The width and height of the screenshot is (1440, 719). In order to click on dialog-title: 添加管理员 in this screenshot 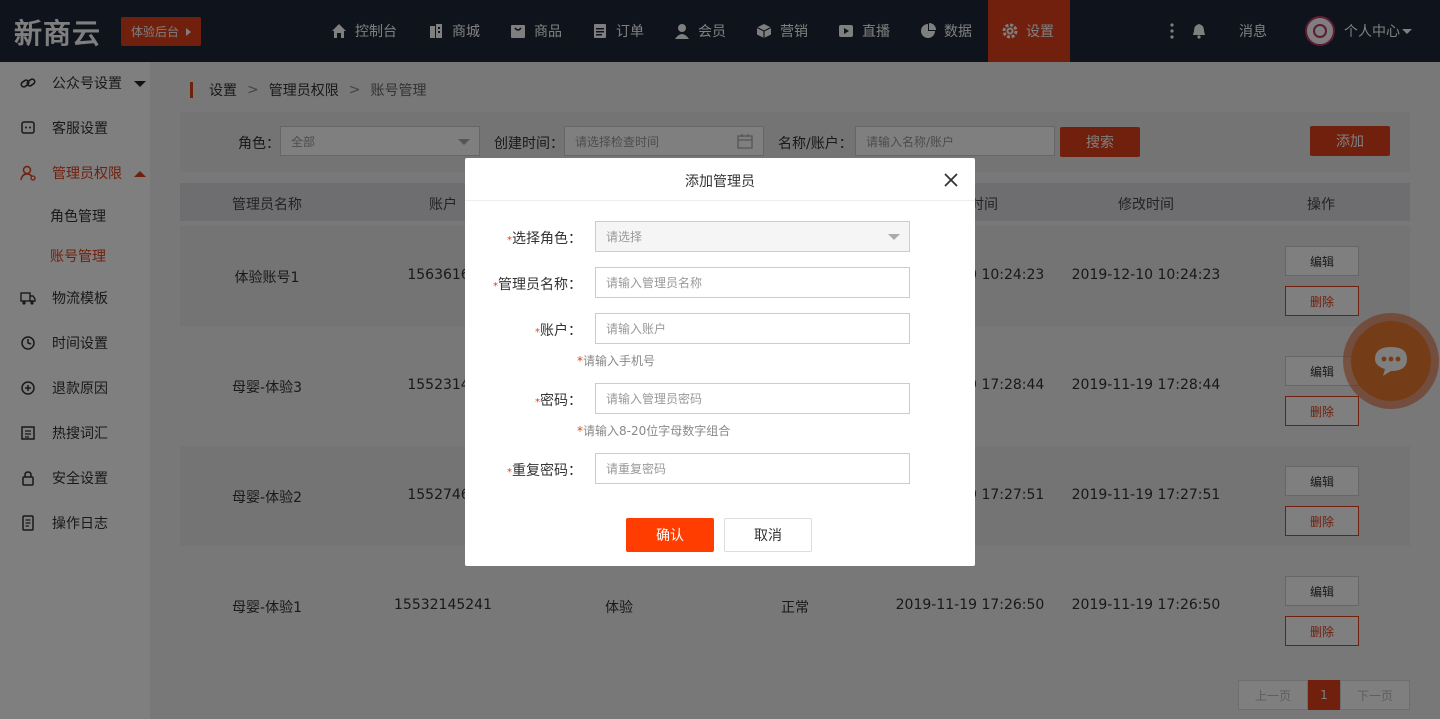, I will do `click(720, 182)`.